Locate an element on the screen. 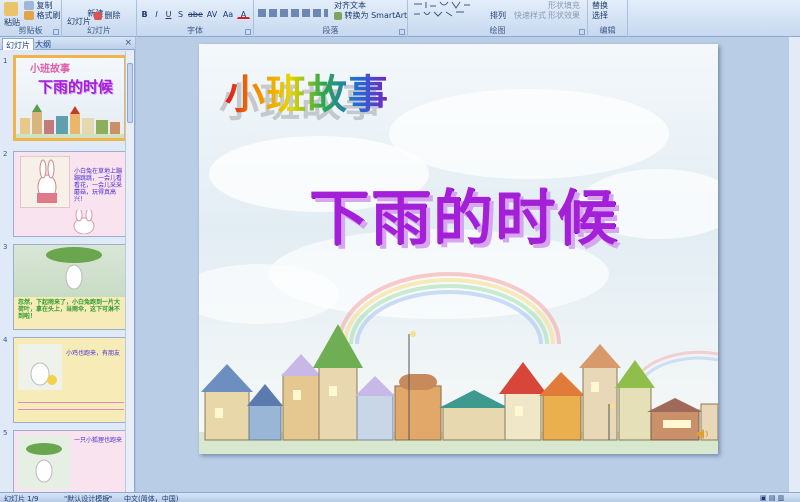  font-group: B I U S abe AV Aa A 字体 is located at coordinates (195, 18).